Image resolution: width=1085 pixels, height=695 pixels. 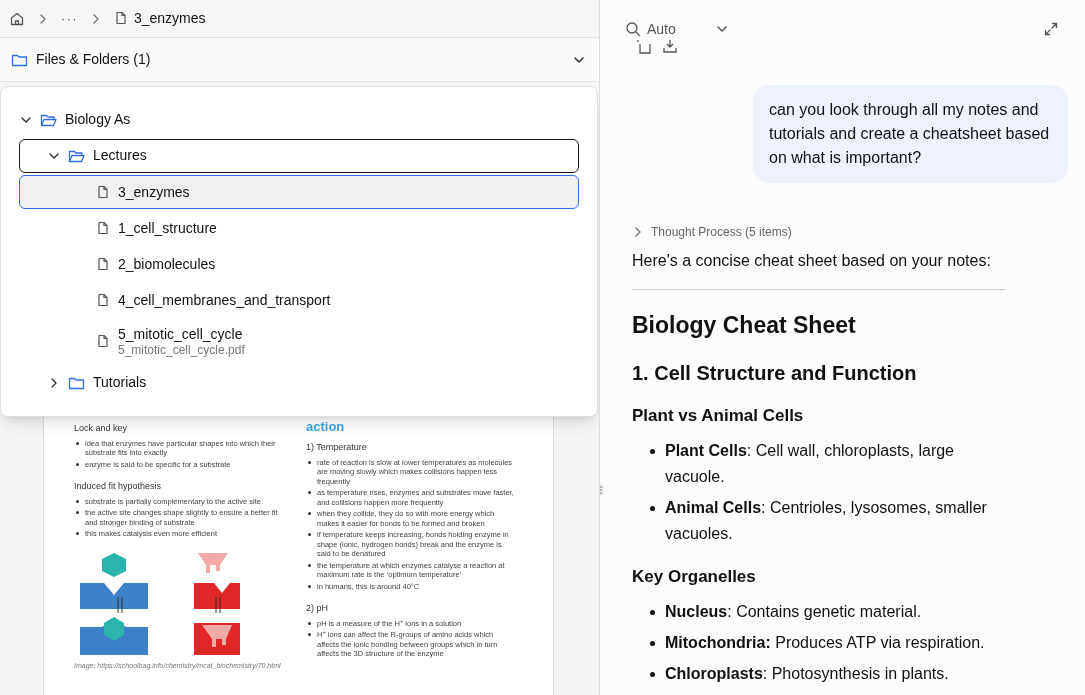 I want to click on item-label: 2_biomolecules, so click(x=167, y=264).